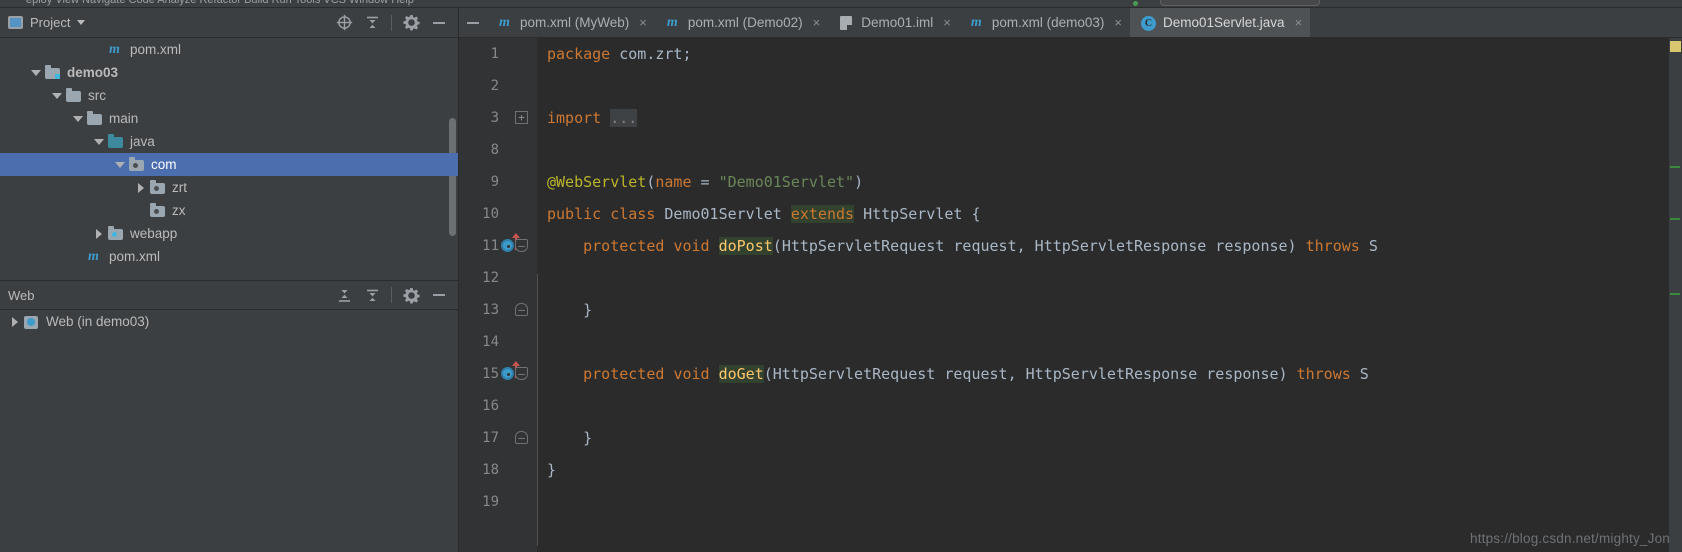 Image resolution: width=1682 pixels, height=552 pixels. I want to click on editor-tab: m pom.xml (demo03) ×, so click(1044, 22).